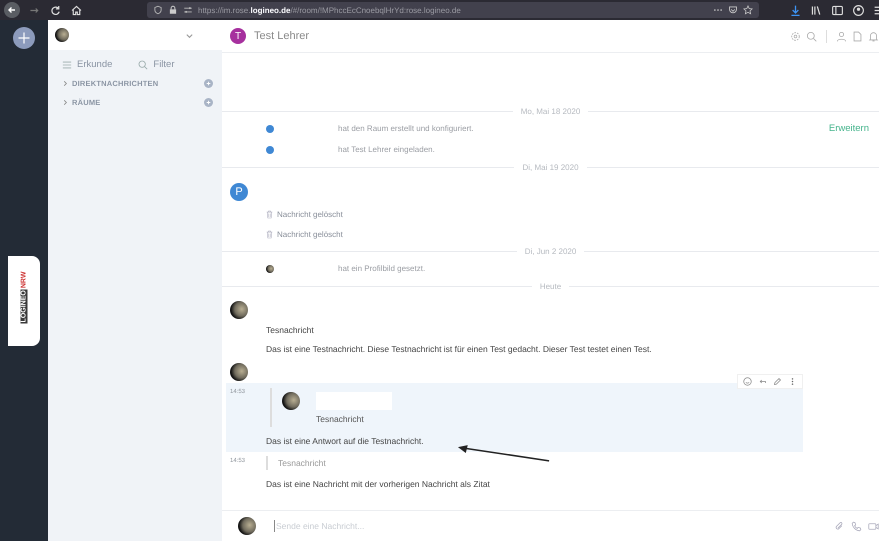 The height and width of the screenshot is (541, 879). What do you see at coordinates (12, 10) in the screenshot?
I see `back-icon` at bounding box center [12, 10].